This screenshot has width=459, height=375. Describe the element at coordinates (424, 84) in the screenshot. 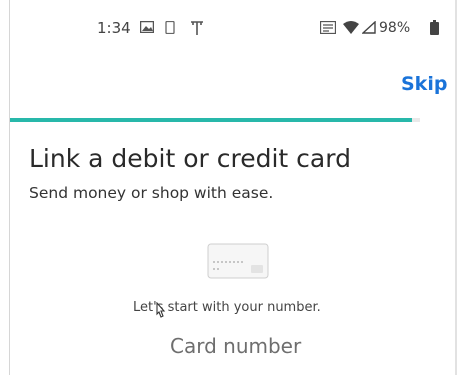

I see `skip-button: Skip` at that location.